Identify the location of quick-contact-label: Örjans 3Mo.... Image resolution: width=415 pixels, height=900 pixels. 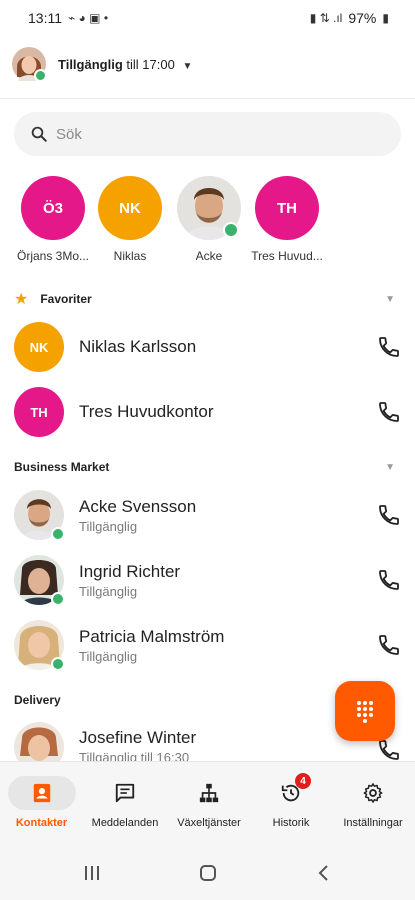
(53, 256).